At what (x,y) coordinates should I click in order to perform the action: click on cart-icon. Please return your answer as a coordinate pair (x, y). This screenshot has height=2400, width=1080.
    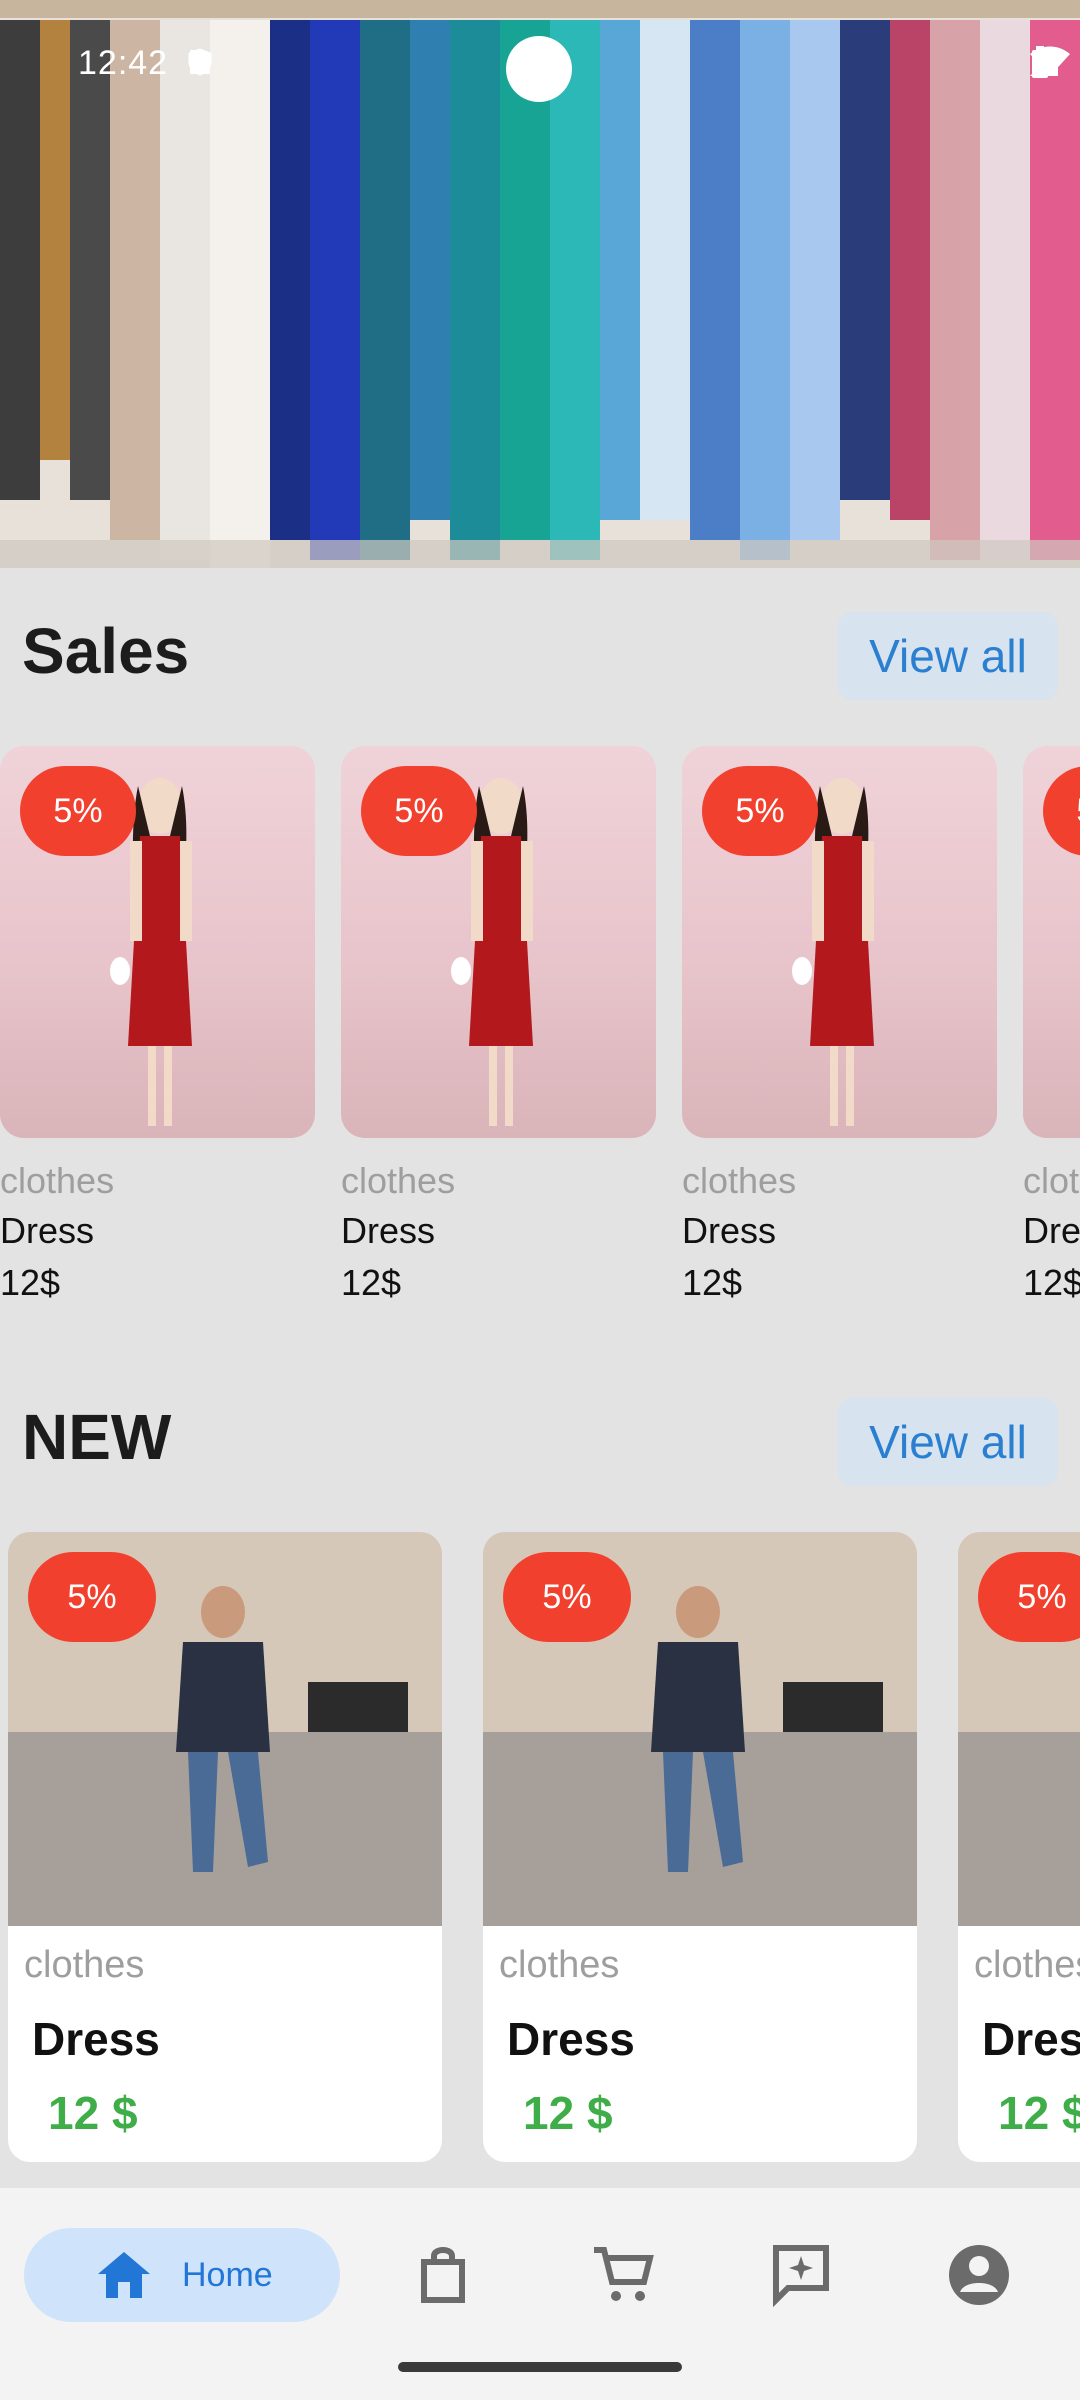
    Looking at the image, I should click on (623, 2275).